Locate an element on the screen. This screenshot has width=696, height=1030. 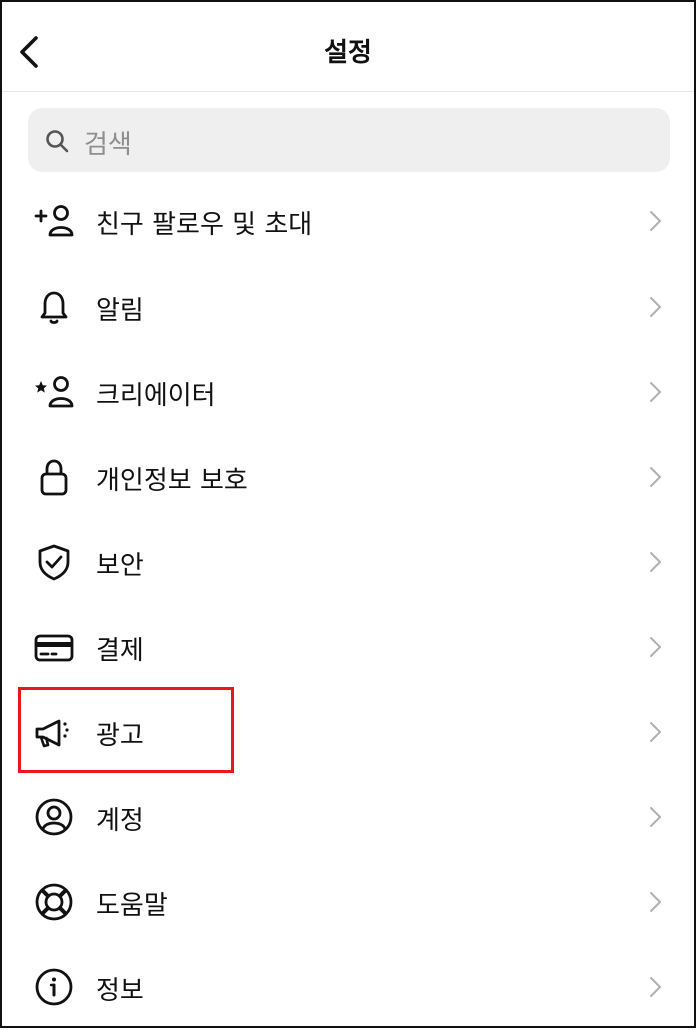
menu-item-label: 친구 팔로우 및 초대 is located at coordinates (204, 225).